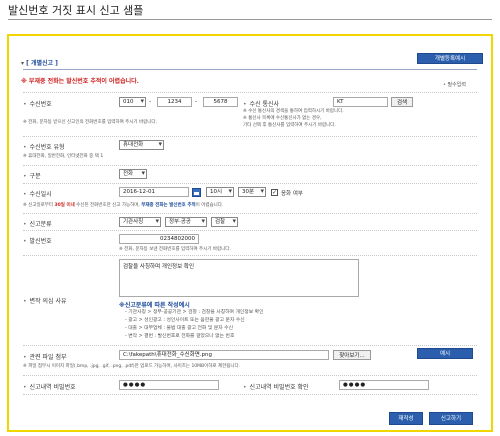 The height and width of the screenshot is (436, 500). Describe the element at coordinates (64, 205) in the screenshot. I see `note-days: 30일 이내` at that location.